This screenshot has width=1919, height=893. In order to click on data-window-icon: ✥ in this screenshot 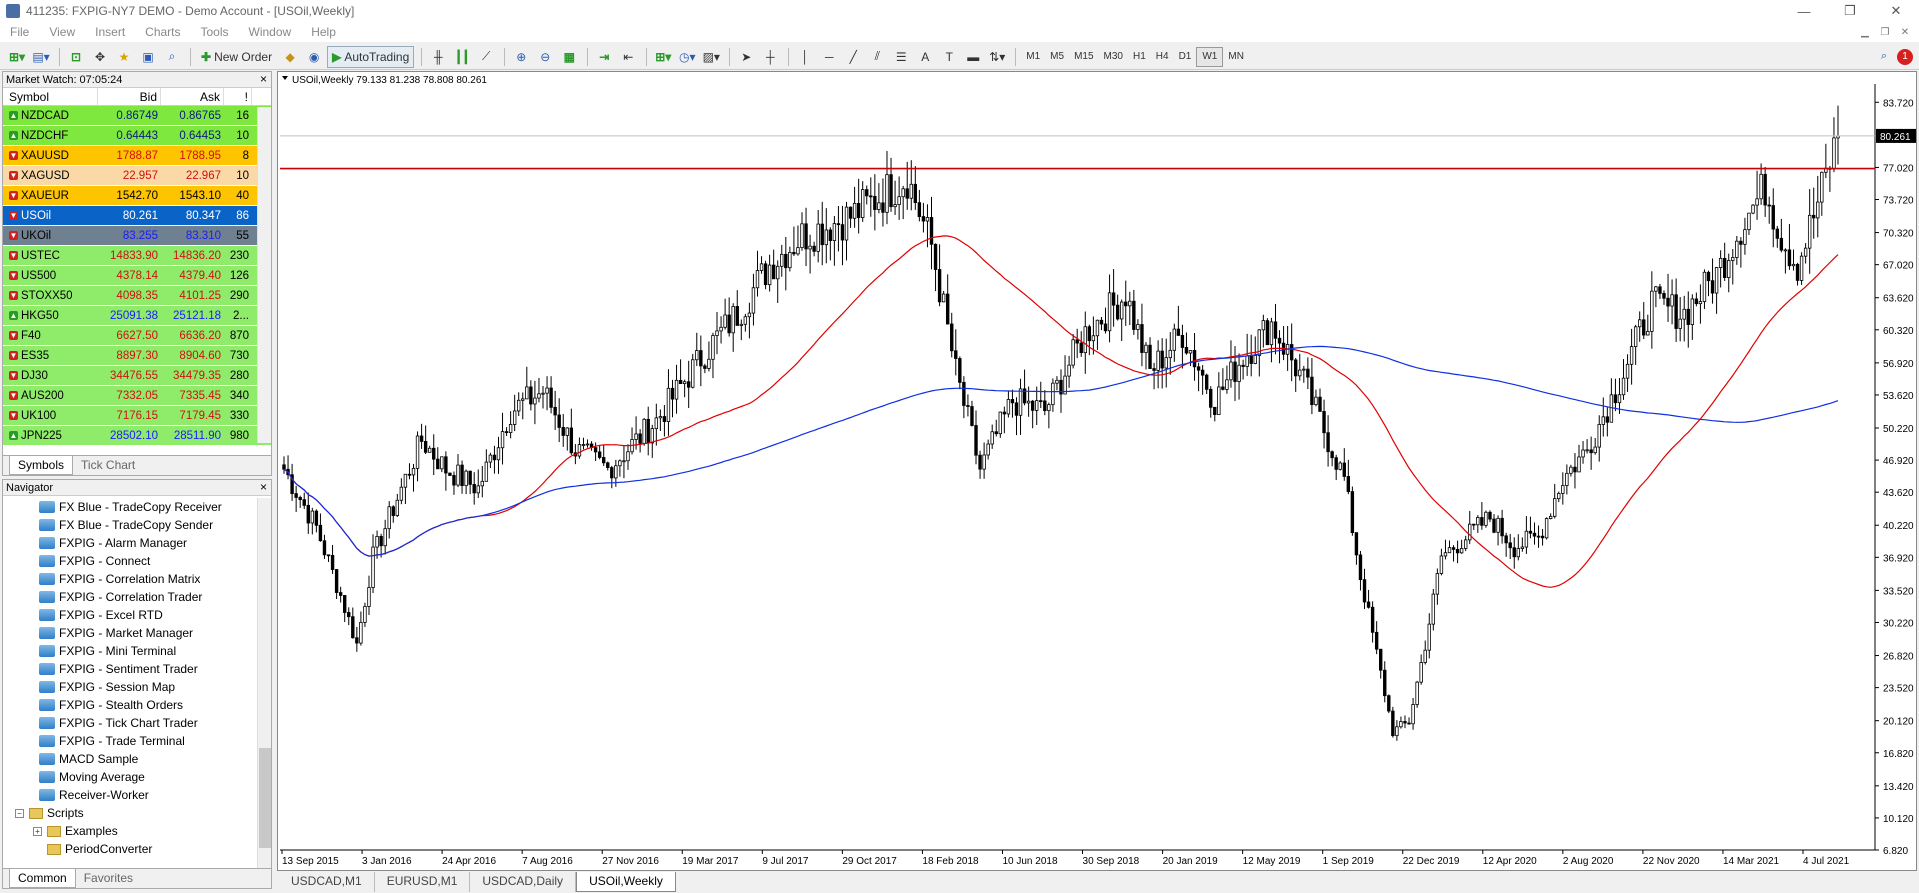, I will do `click(100, 57)`.